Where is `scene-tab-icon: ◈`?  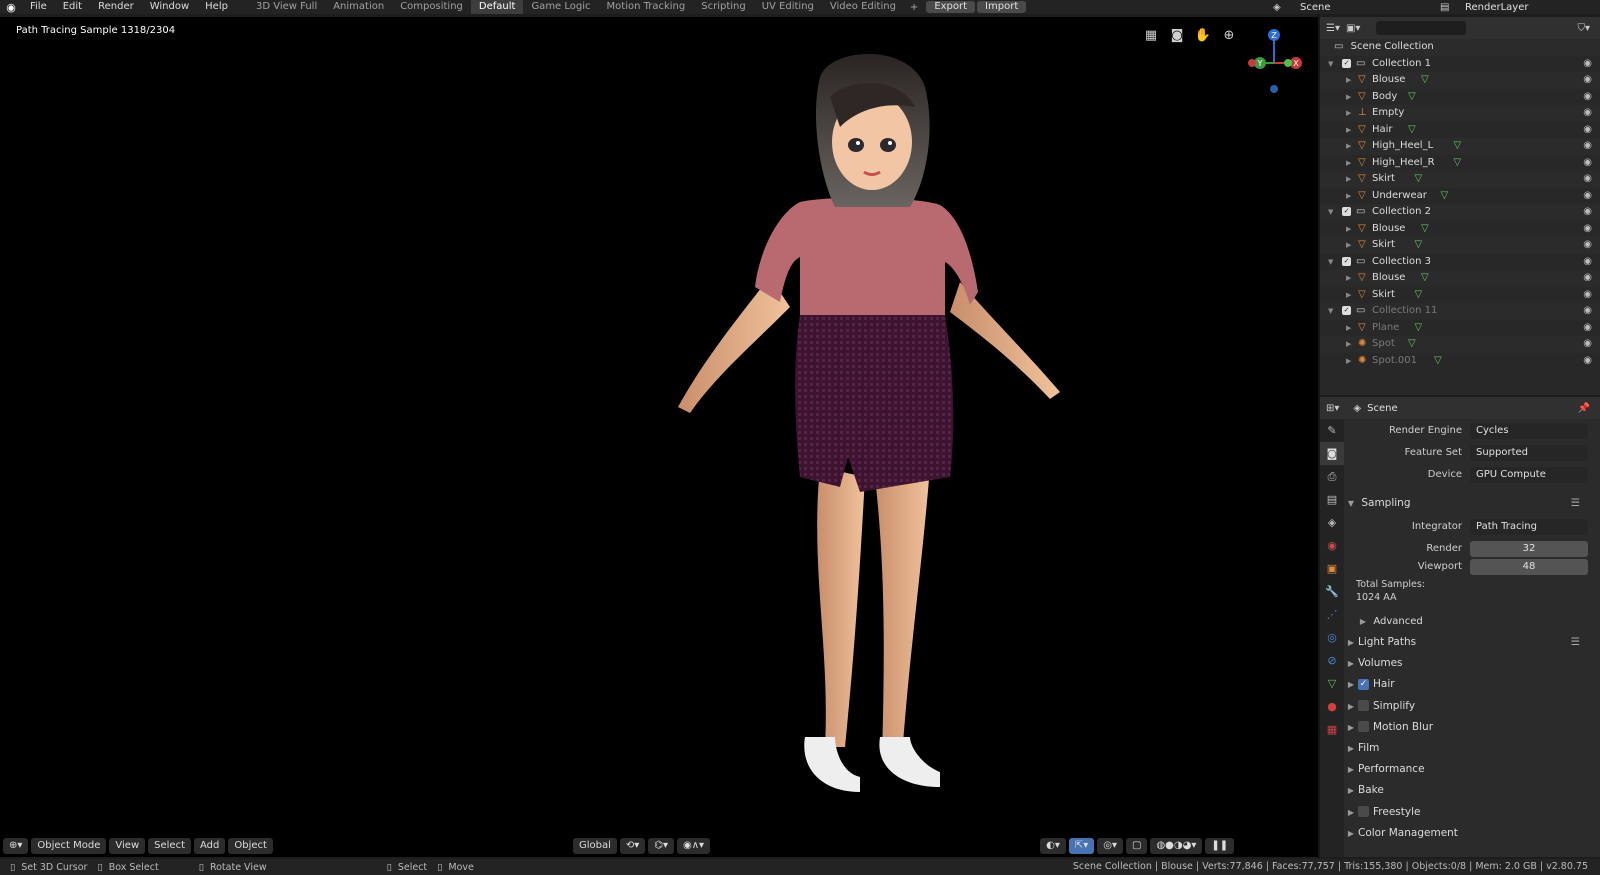
scene-tab-icon: ◈ is located at coordinates (1332, 522).